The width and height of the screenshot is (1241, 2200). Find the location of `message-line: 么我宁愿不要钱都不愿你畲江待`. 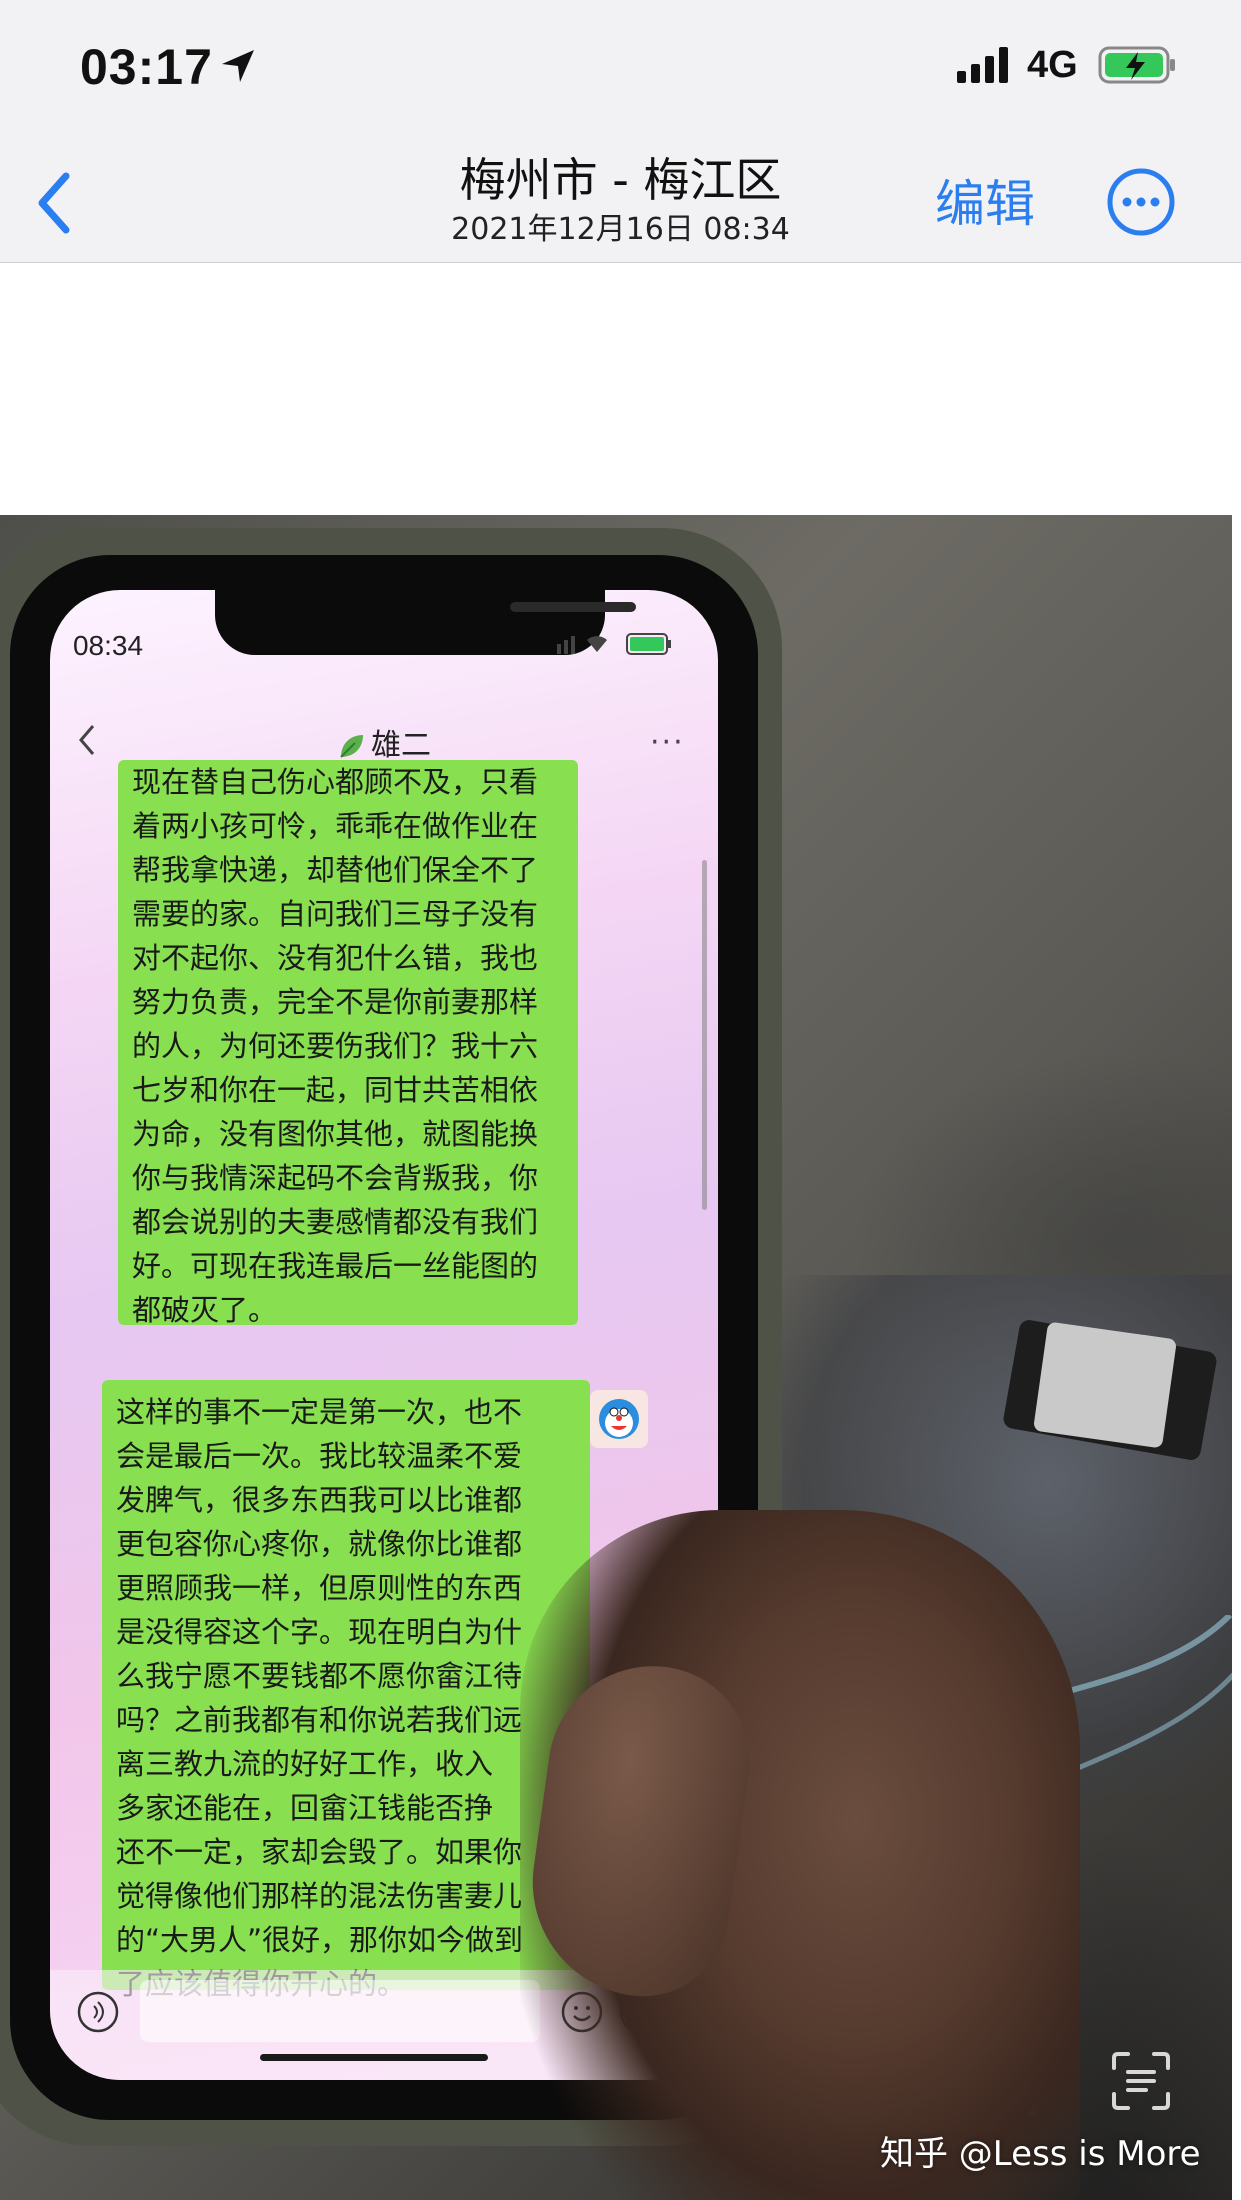

message-line: 么我宁愿不要钱都不愿你畲江待 is located at coordinates (319, 1676).